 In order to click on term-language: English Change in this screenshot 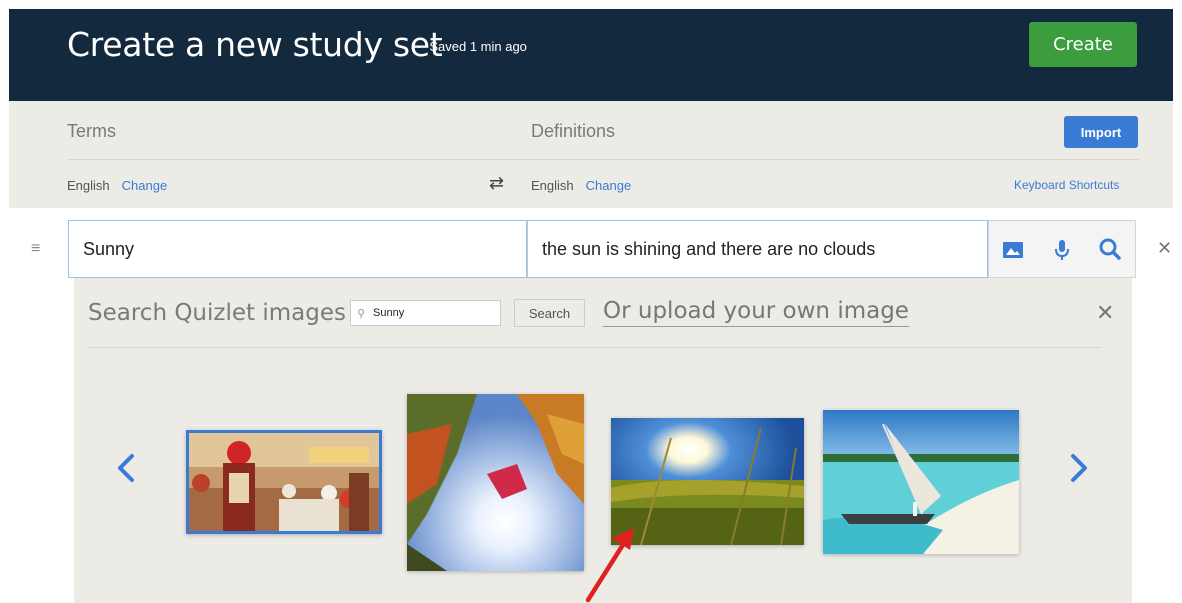, I will do `click(117, 185)`.